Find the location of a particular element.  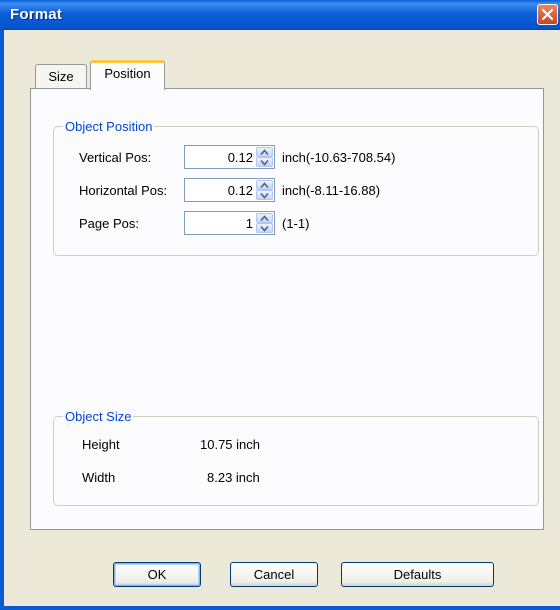

page-pos-spin is located at coordinates (264, 223).